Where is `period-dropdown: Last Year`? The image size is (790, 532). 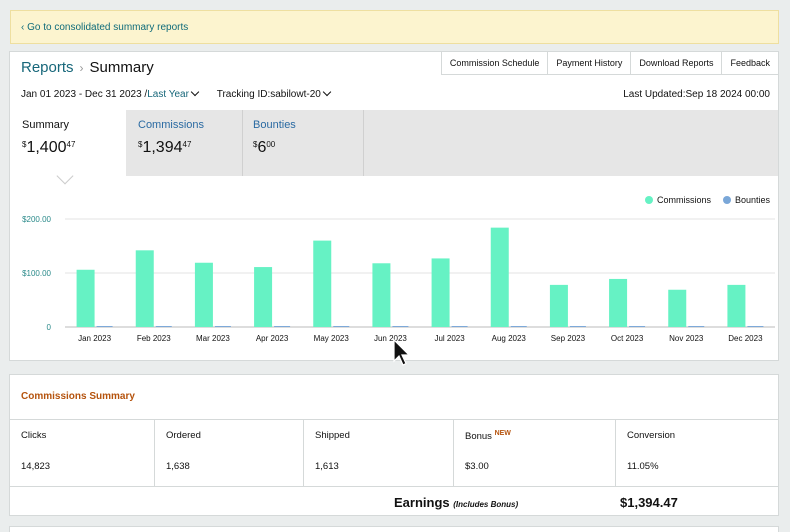
period-dropdown: Last Year is located at coordinates (173, 93).